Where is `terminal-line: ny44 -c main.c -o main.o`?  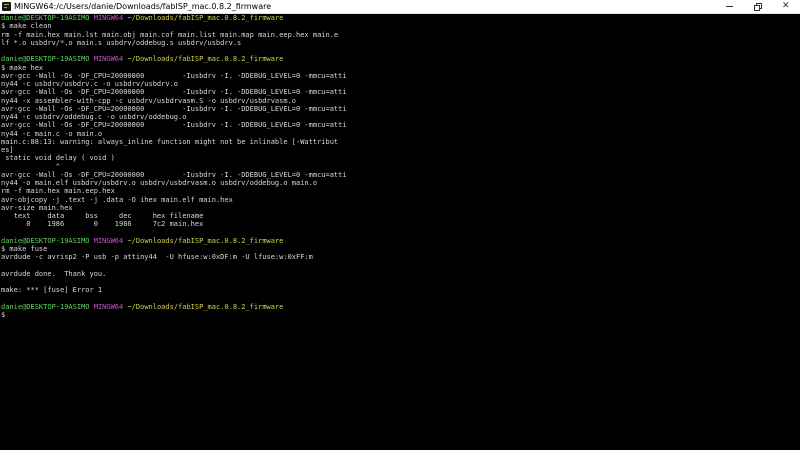
terminal-line: ny44 -c main.c -o main.o is located at coordinates (52, 133).